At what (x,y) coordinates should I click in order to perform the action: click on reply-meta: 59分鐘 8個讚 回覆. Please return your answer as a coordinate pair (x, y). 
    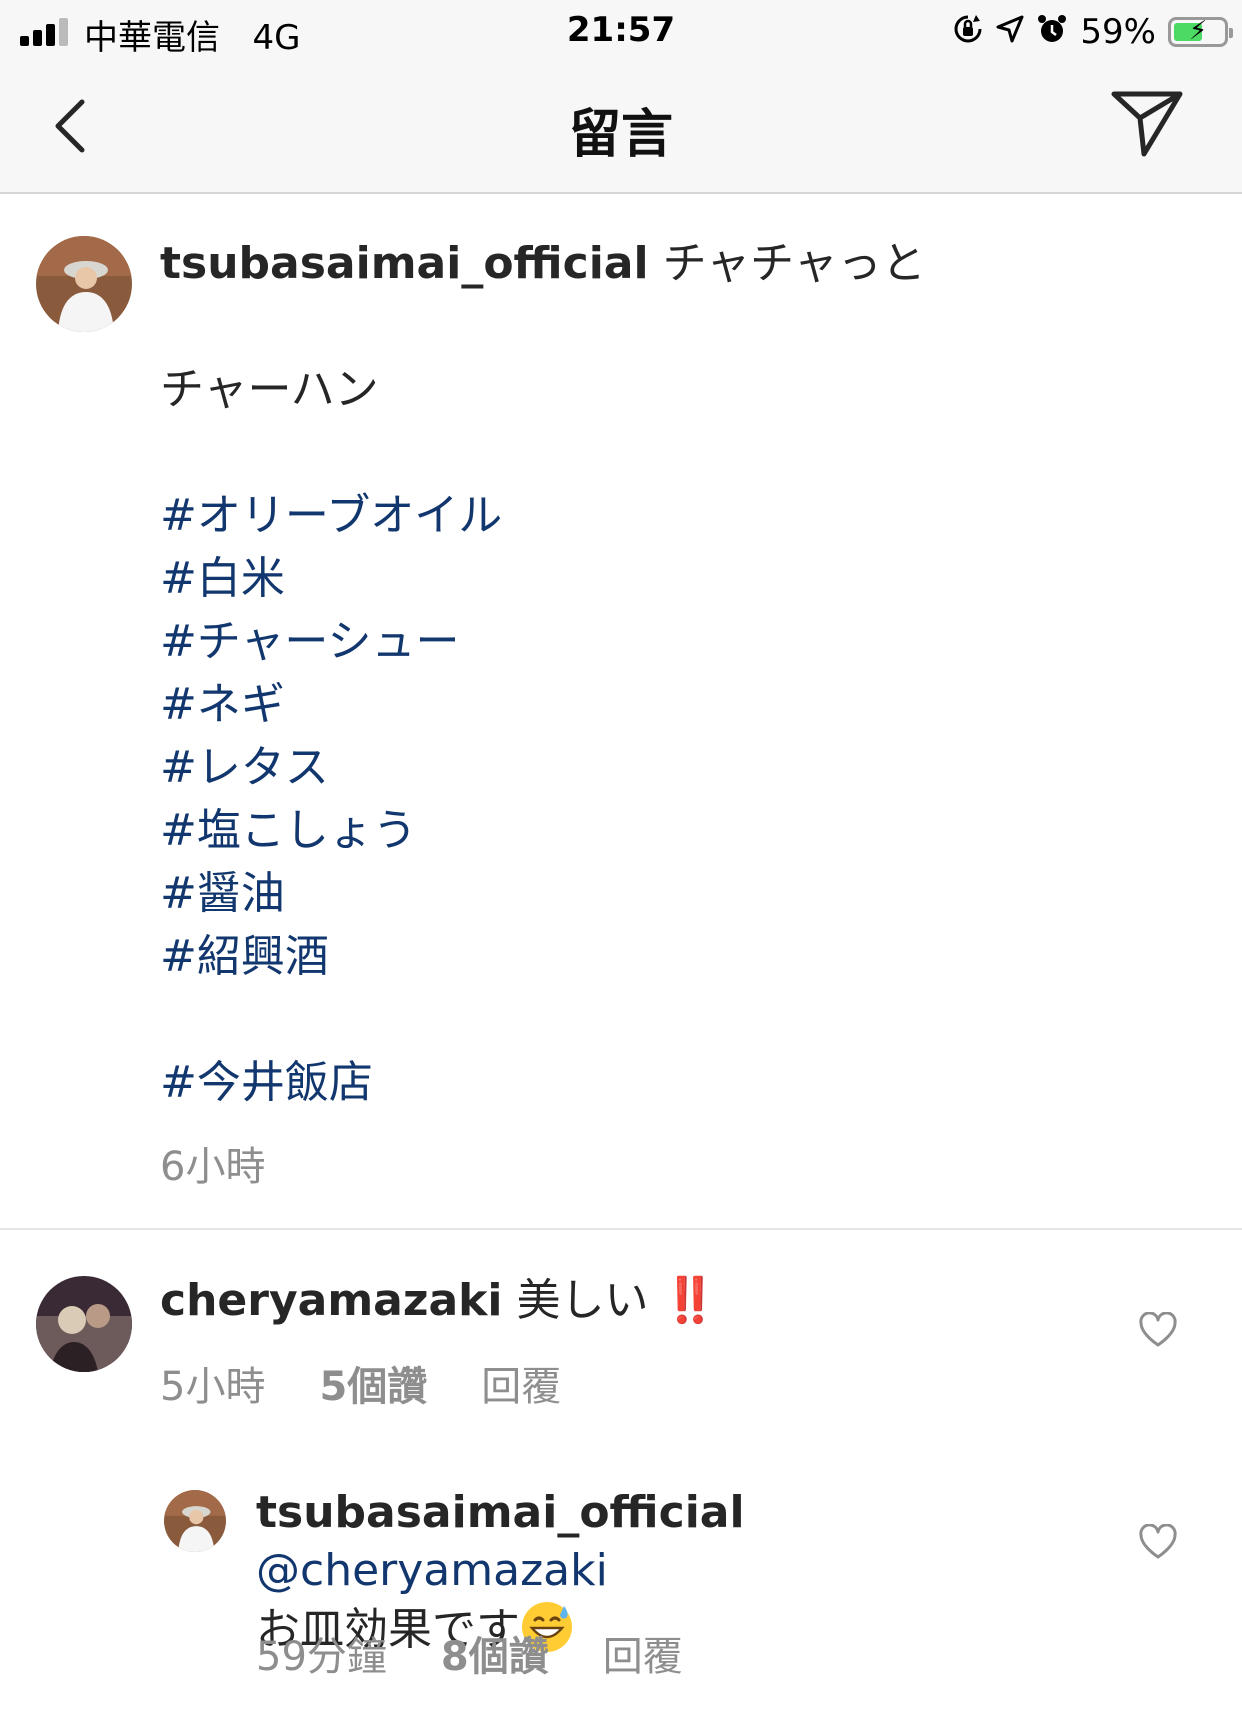
    Looking at the image, I should click on (469, 1653).